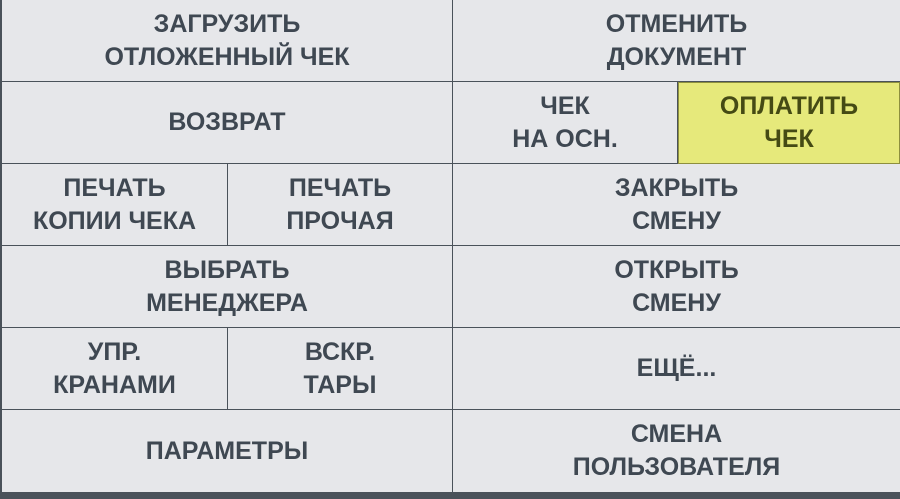 The image size is (900, 499). What do you see at coordinates (450, 495) in the screenshot?
I see `bottom-bar` at bounding box center [450, 495].